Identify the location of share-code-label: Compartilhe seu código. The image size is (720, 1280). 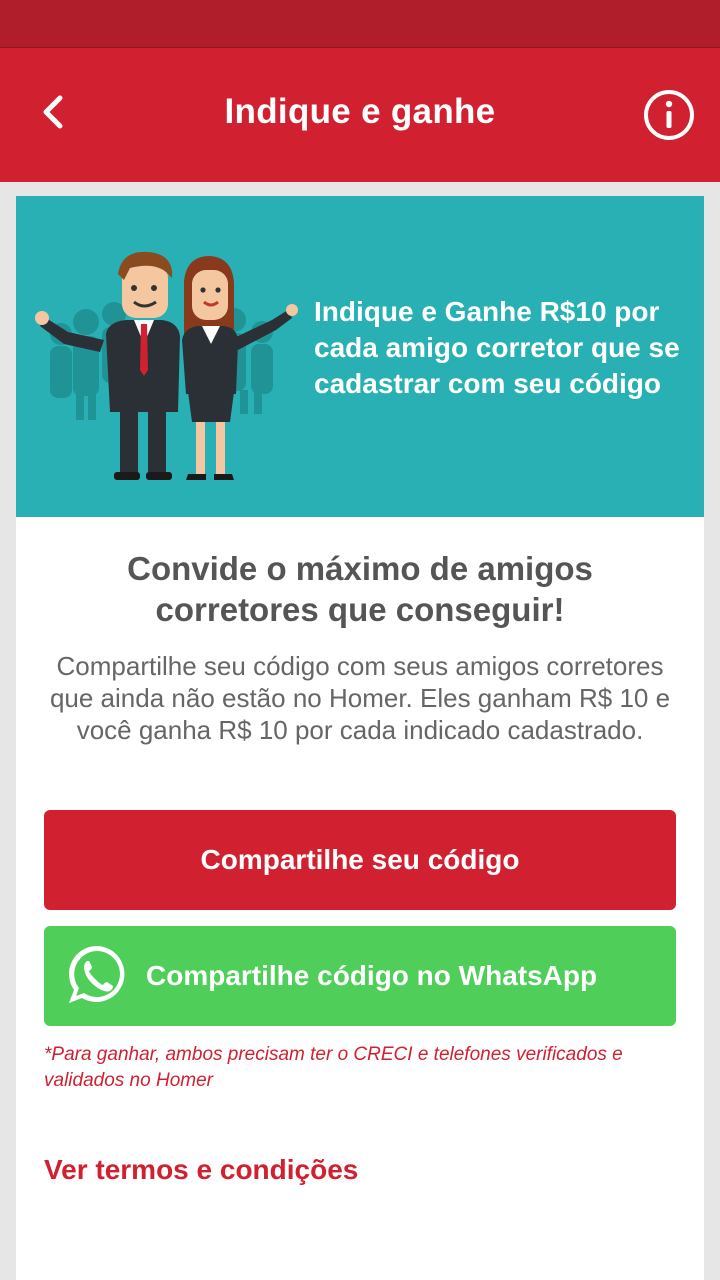
(360, 859).